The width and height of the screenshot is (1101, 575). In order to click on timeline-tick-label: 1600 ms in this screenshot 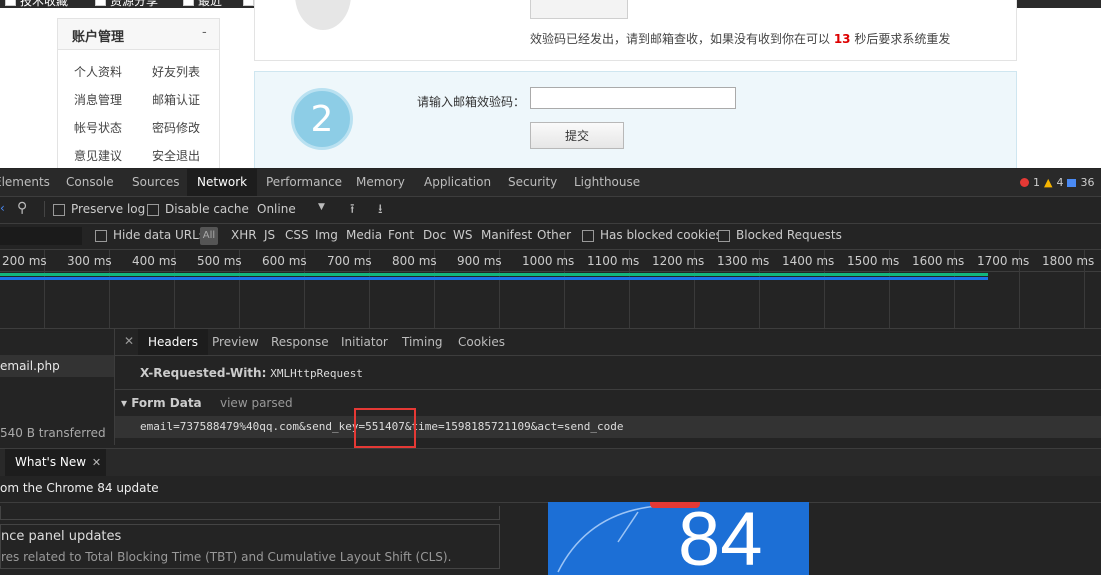, I will do `click(938, 261)`.